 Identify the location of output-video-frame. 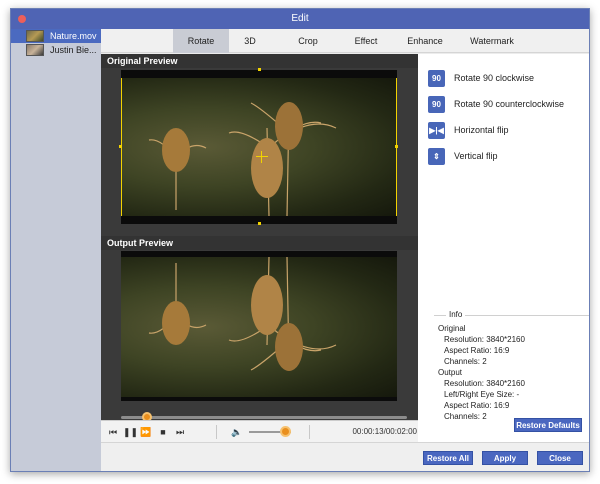
(259, 326).